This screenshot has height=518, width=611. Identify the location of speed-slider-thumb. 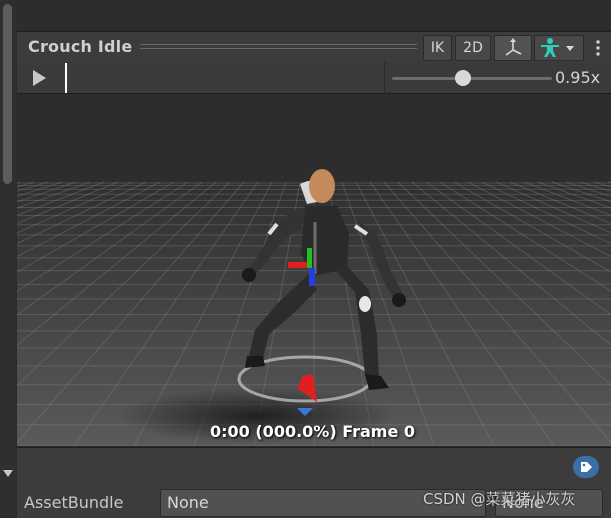
(463, 78).